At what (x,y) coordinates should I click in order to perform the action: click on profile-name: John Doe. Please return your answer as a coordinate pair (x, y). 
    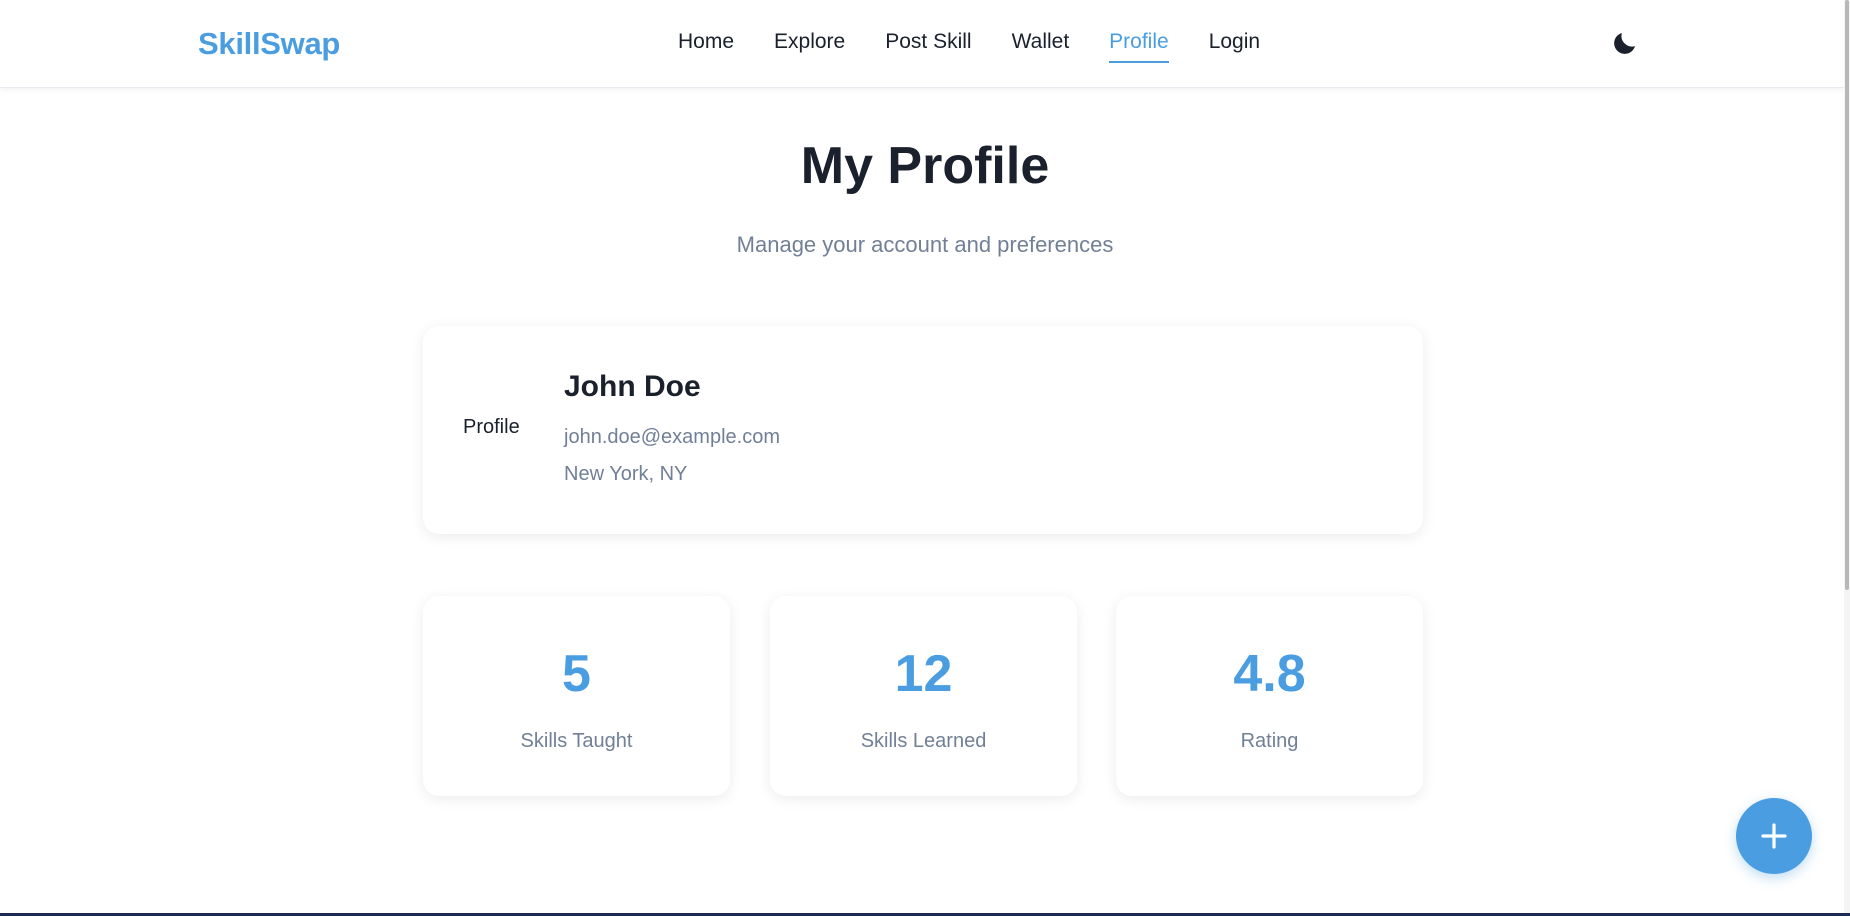
    Looking at the image, I should click on (632, 386).